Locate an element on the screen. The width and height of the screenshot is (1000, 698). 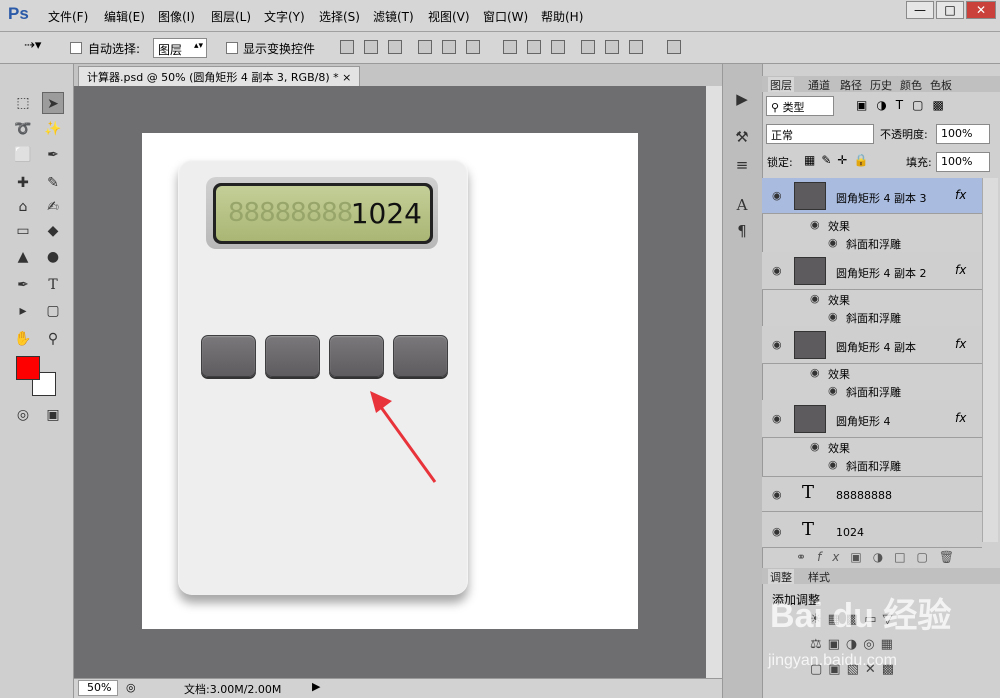
paragraph-panel-icon: ¶ is located at coordinates (742, 232).